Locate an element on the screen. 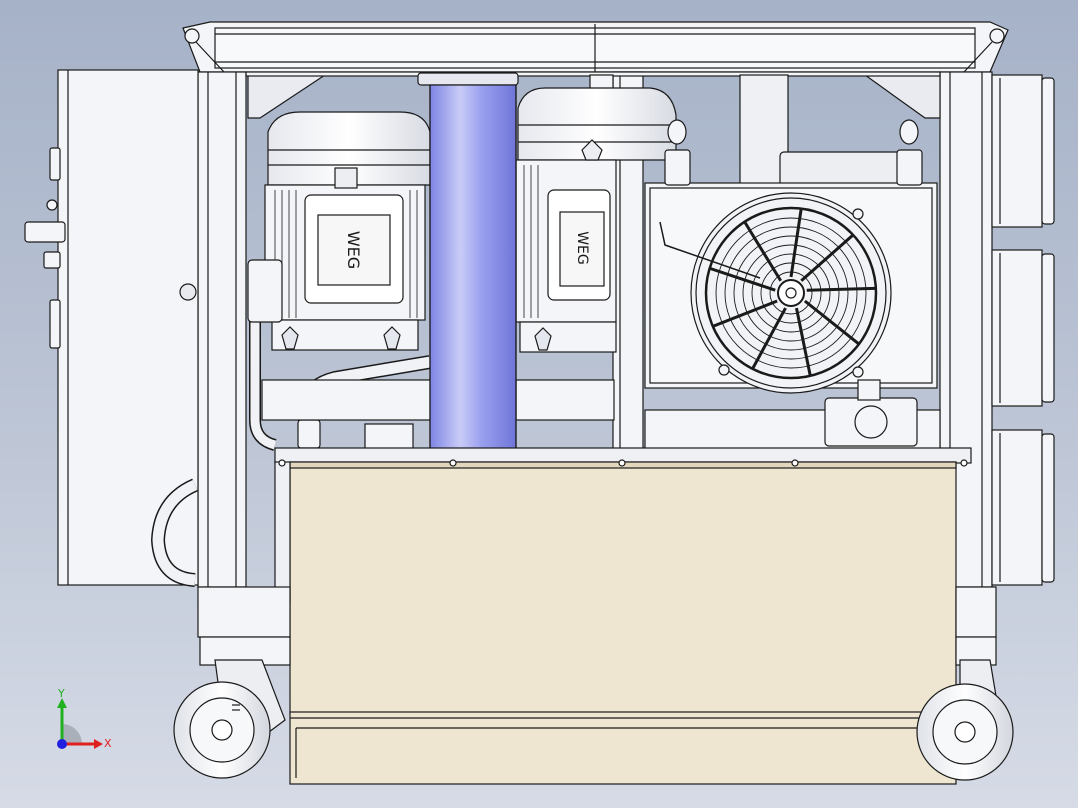  triad-z-axis is located at coordinates (62, 744).